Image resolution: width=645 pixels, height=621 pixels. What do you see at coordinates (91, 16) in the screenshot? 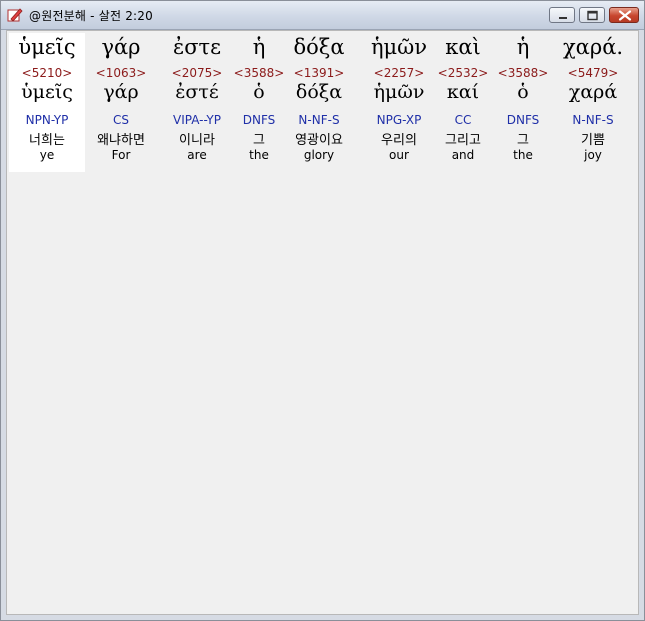
I see `window-title: @원전분해 - 살전 2:20` at bounding box center [91, 16].